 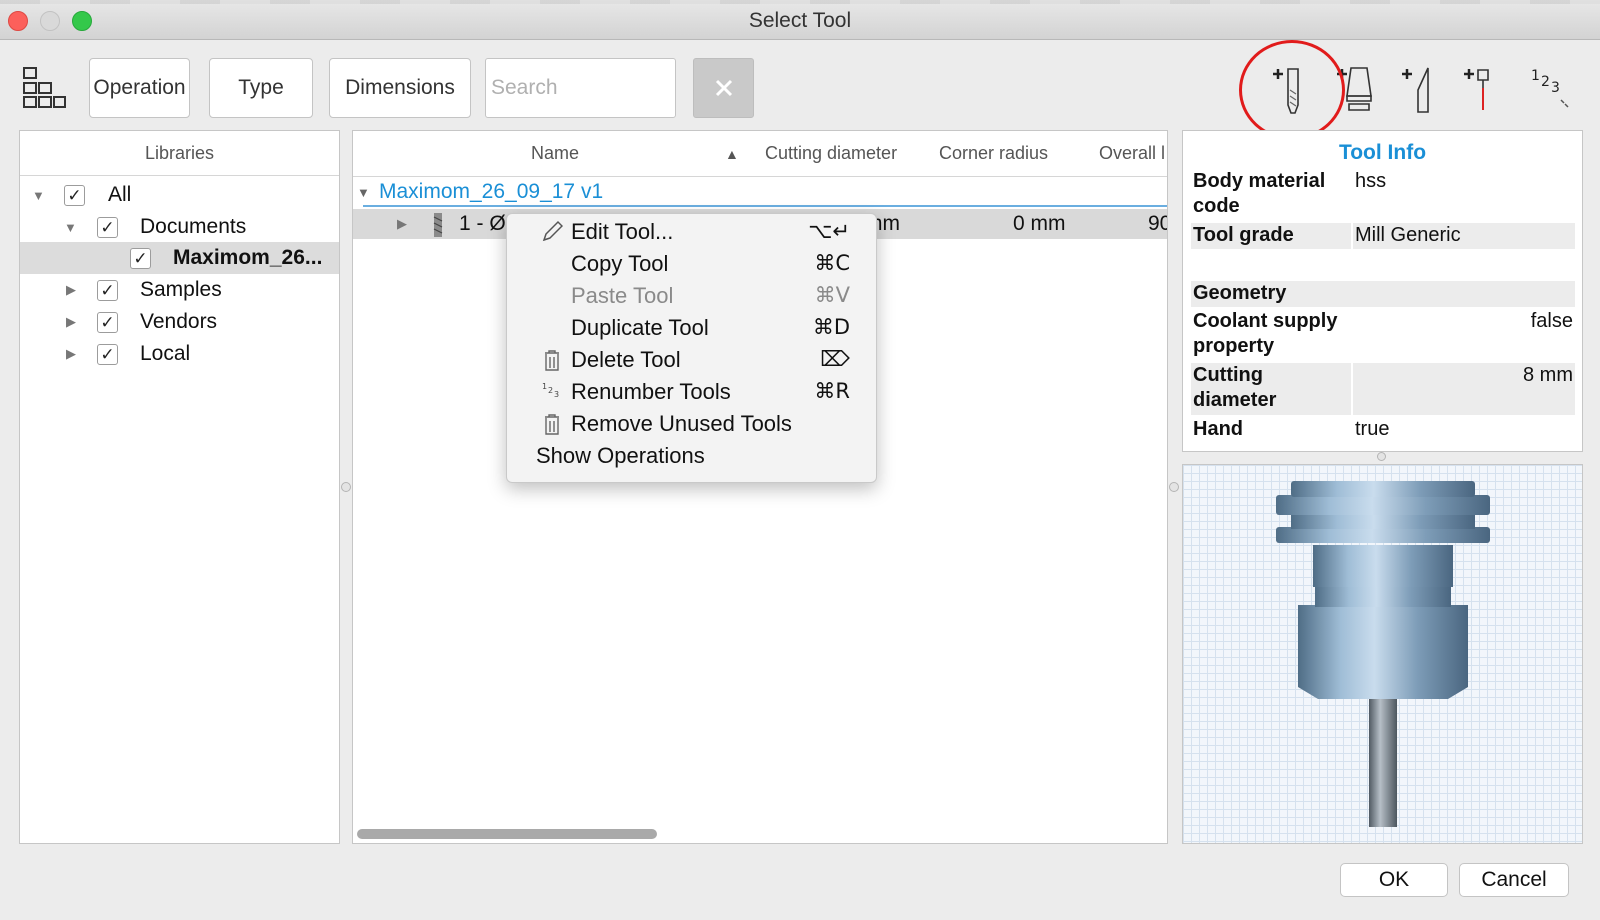 What do you see at coordinates (691, 360) in the screenshot?
I see `menu-item-delete-tool: Delete Tool ⌦` at bounding box center [691, 360].